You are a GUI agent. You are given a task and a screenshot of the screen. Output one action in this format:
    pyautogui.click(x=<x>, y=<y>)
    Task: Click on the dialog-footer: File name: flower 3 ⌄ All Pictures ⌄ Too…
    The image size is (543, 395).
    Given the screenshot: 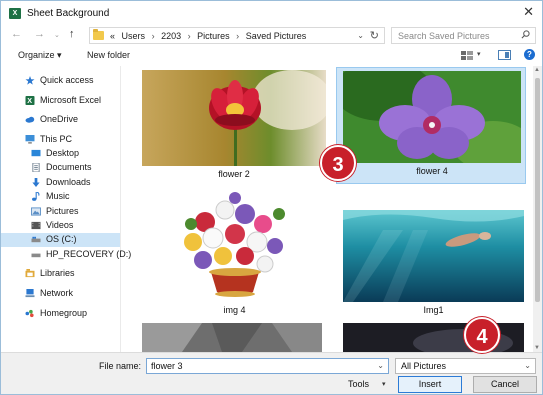 What is the action you would take?
    pyautogui.click(x=271, y=373)
    